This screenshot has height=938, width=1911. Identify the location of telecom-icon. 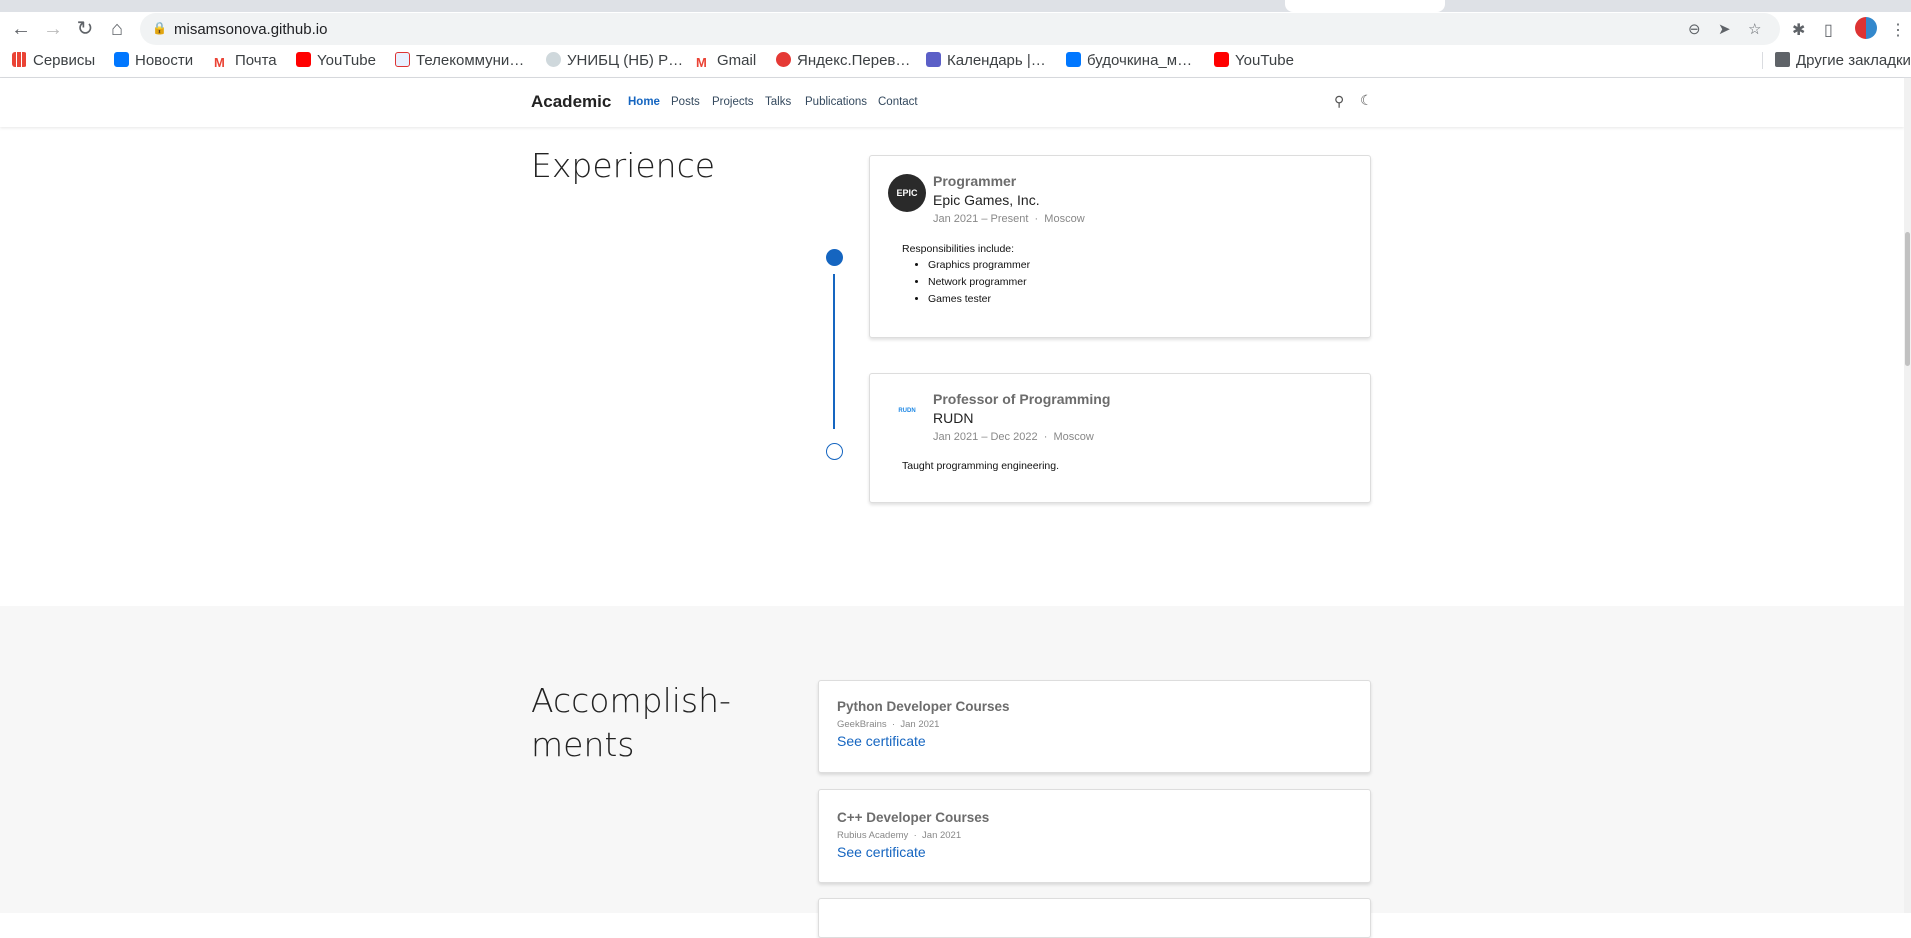
(402, 59).